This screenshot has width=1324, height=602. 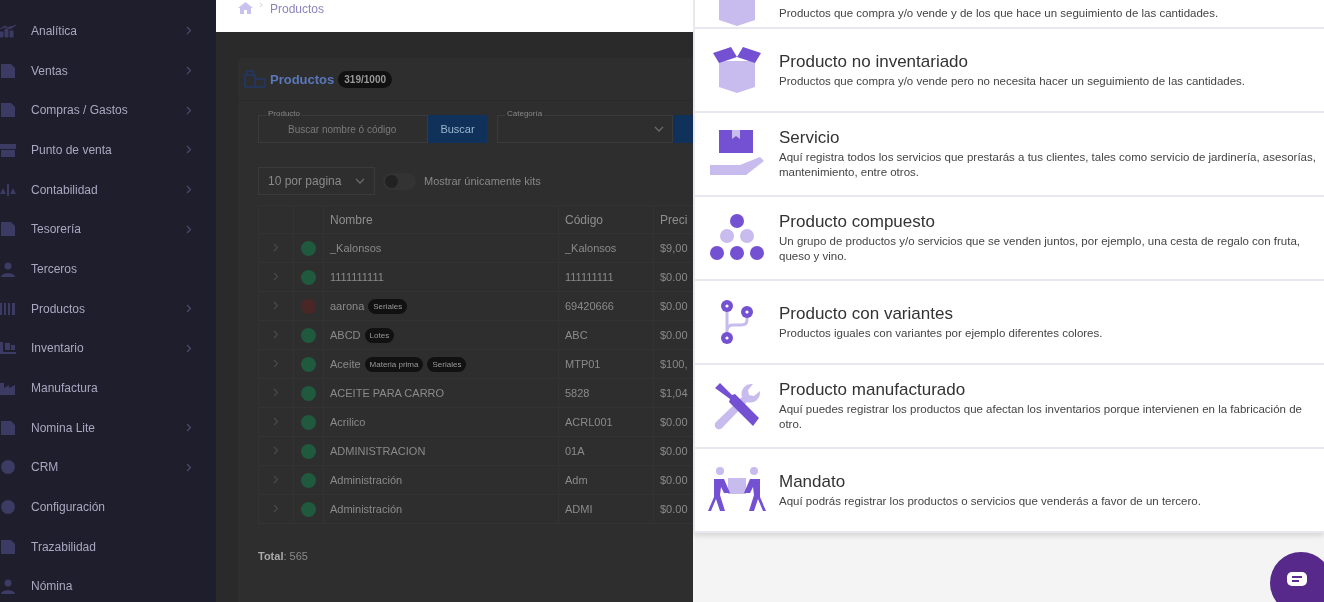 I want to click on sidebar-item: Configuración, so click(x=108, y=507).